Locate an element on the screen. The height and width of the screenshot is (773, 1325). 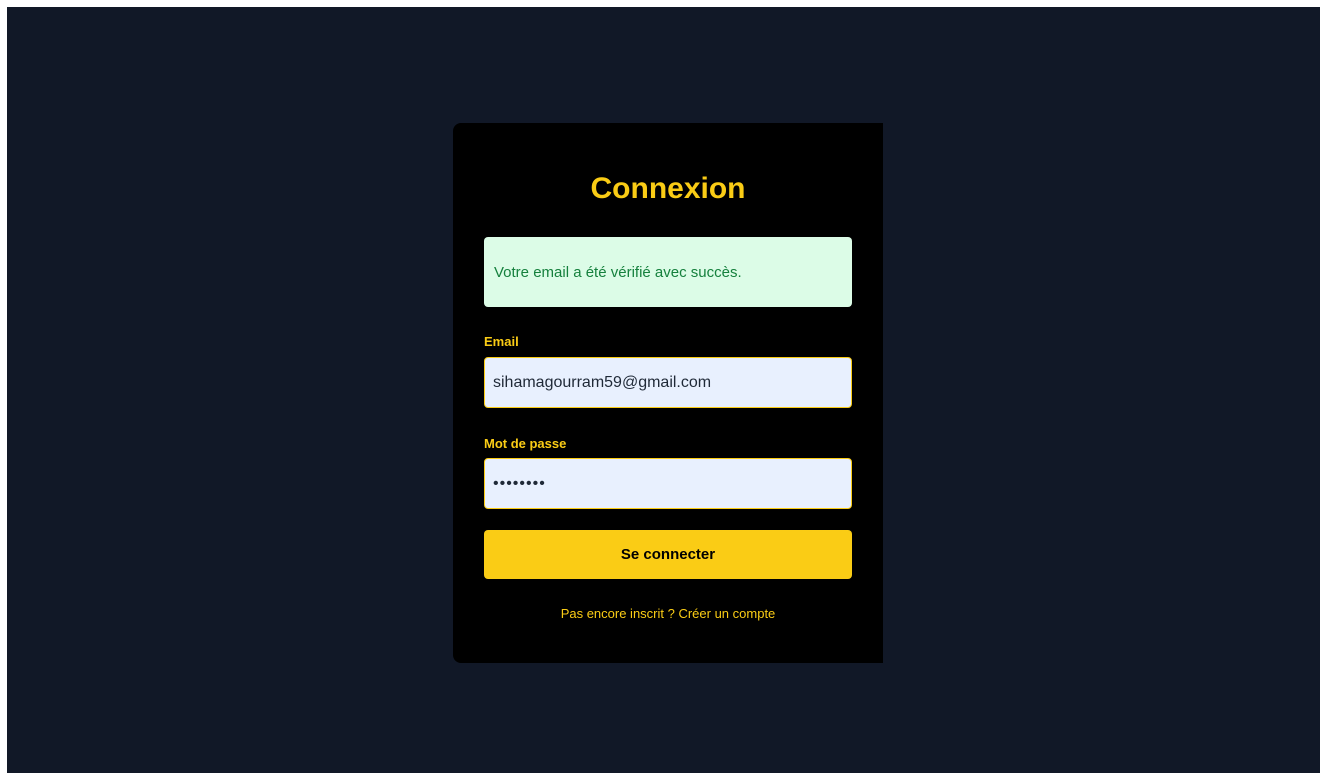
password-field is located at coordinates (668, 483).